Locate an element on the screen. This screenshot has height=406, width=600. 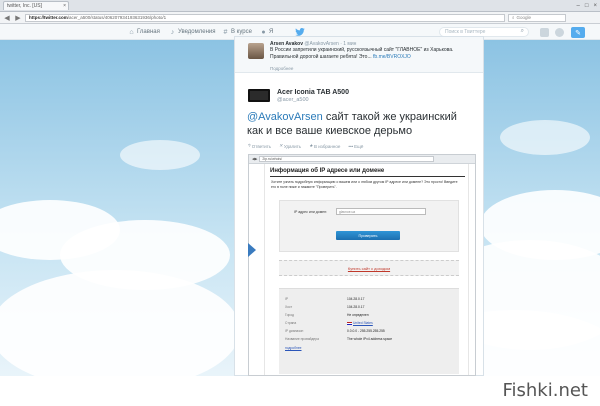
photo-ad-link: Купить сайт с доходом is located at coordinates (369, 268).